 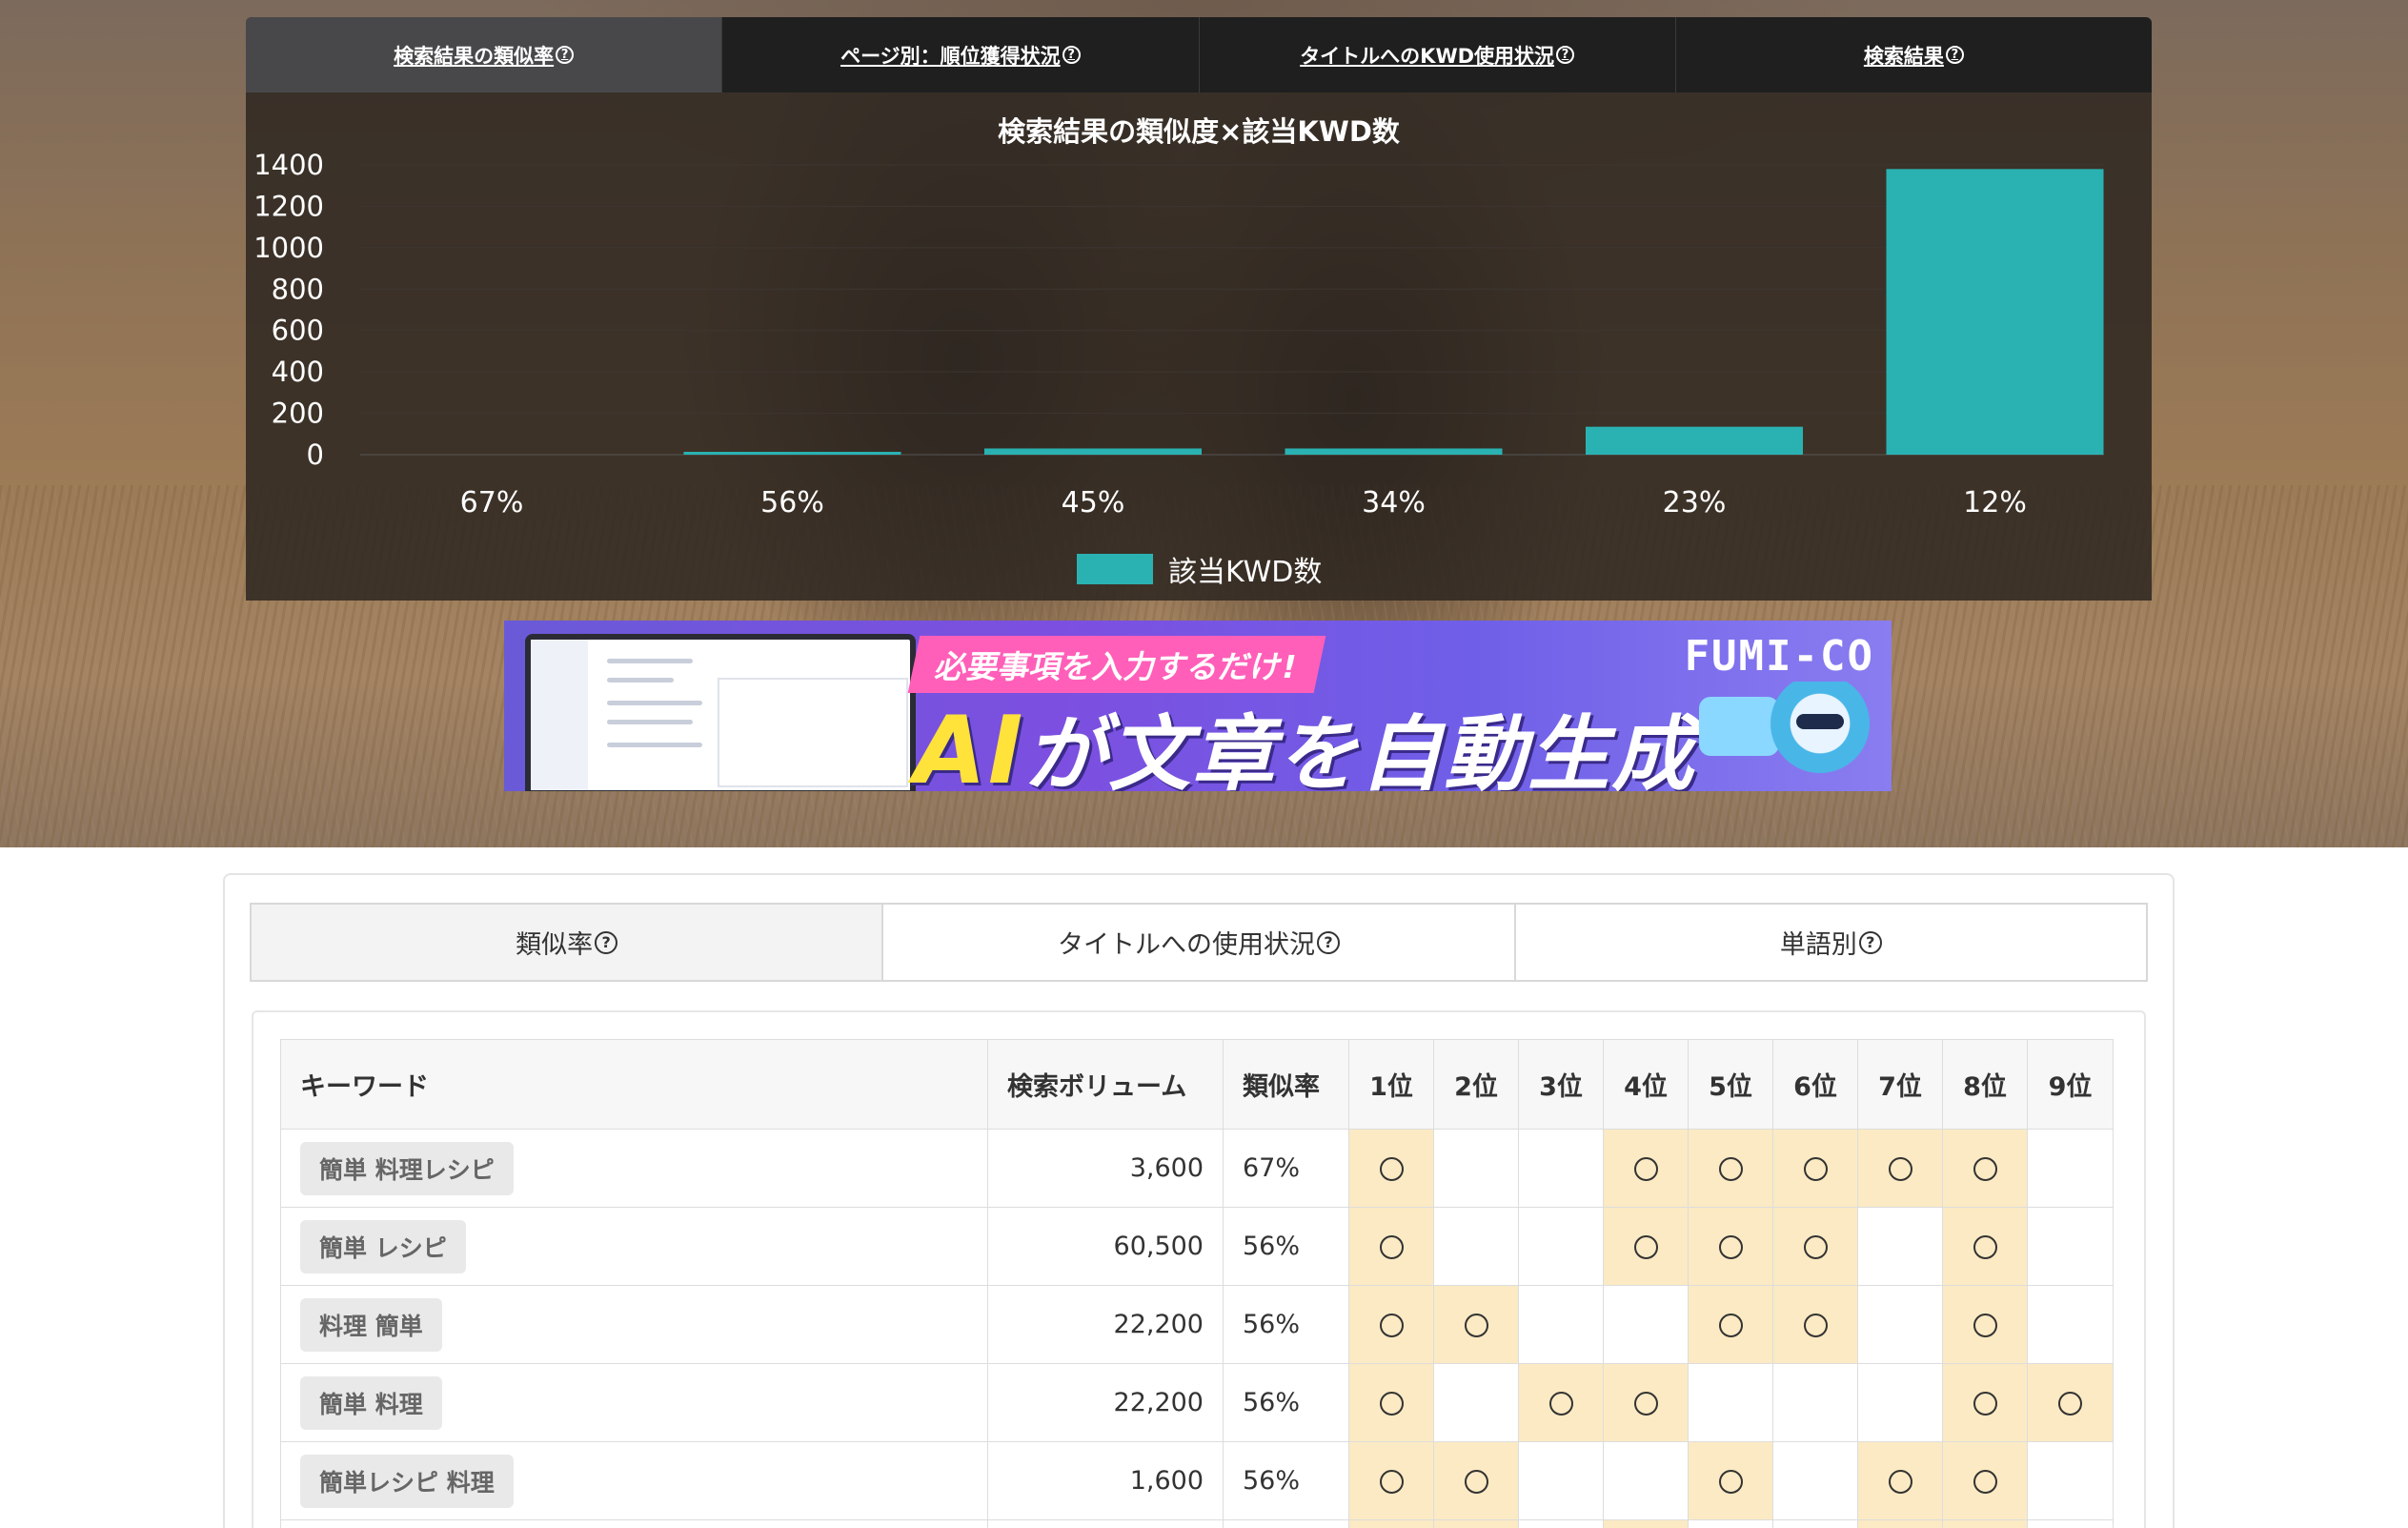 What do you see at coordinates (1904, 56) in the screenshot?
I see `tab-label: 検索結果` at bounding box center [1904, 56].